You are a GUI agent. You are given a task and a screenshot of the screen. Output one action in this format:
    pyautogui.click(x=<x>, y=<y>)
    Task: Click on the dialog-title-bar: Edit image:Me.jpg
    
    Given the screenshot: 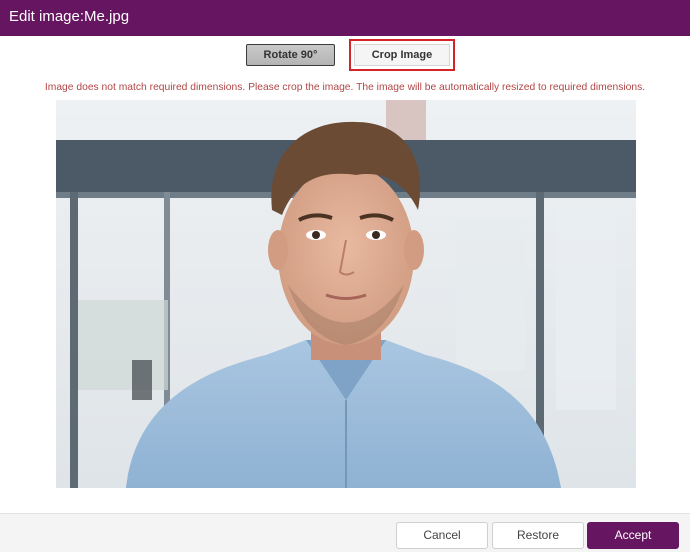 What is the action you would take?
    pyautogui.click(x=345, y=18)
    